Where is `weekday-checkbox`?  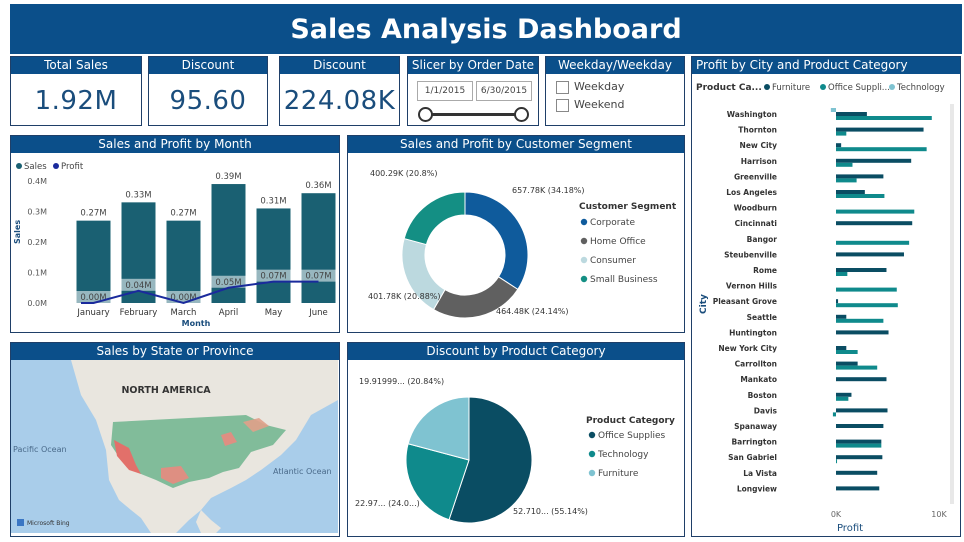
weekday-checkbox is located at coordinates (562, 87).